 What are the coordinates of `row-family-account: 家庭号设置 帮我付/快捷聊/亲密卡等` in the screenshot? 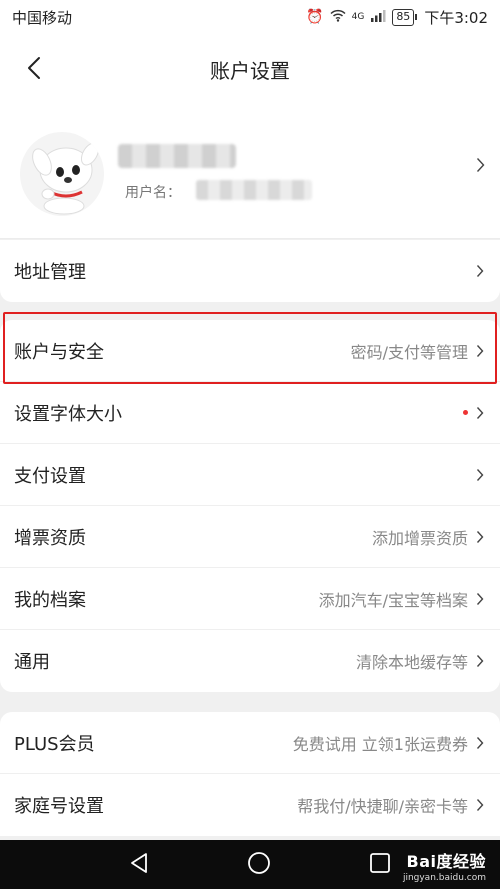 It's located at (250, 805).